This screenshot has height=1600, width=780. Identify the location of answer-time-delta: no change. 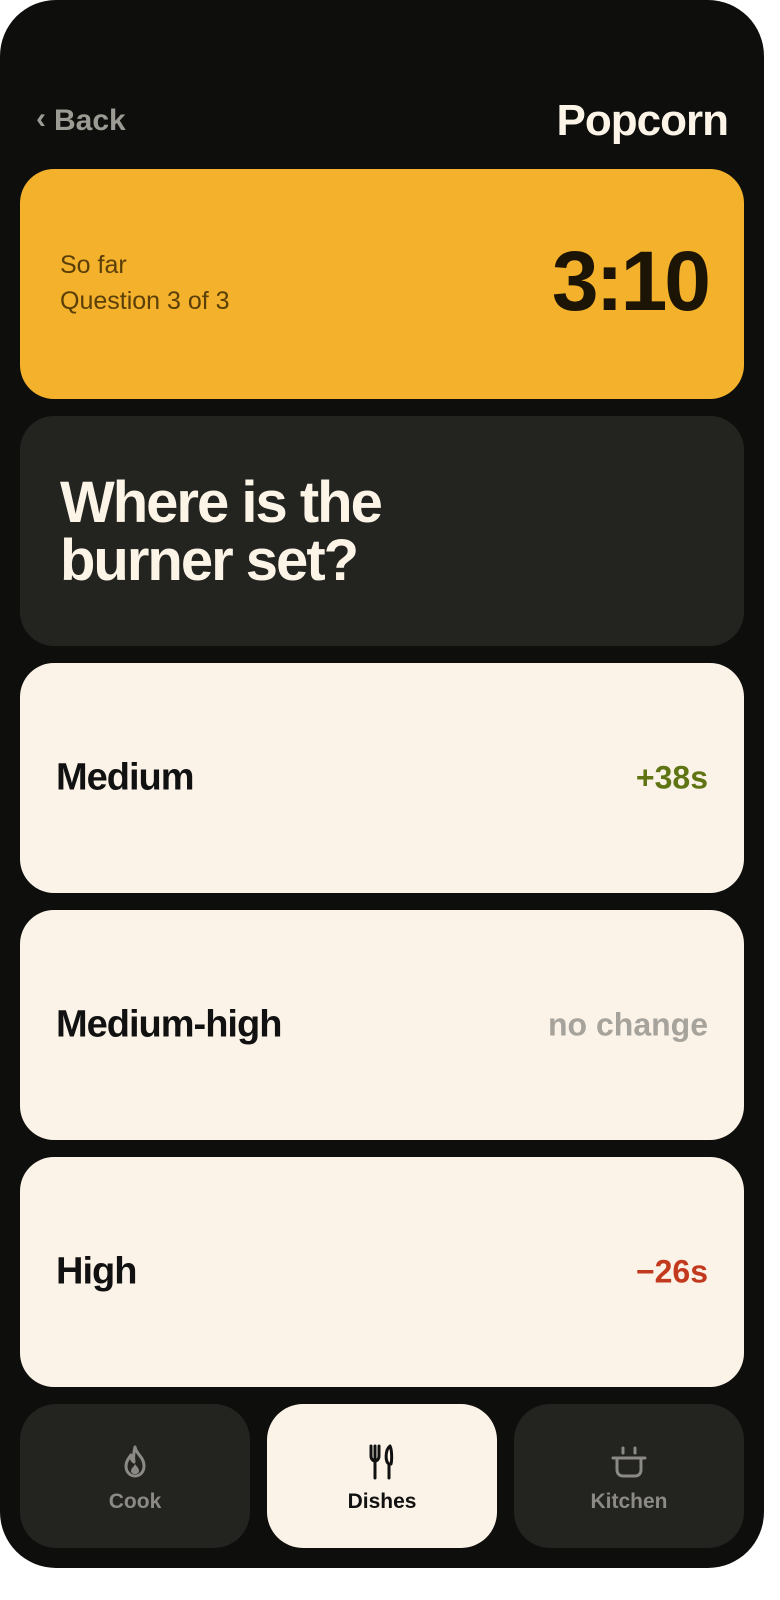
(627, 1024).